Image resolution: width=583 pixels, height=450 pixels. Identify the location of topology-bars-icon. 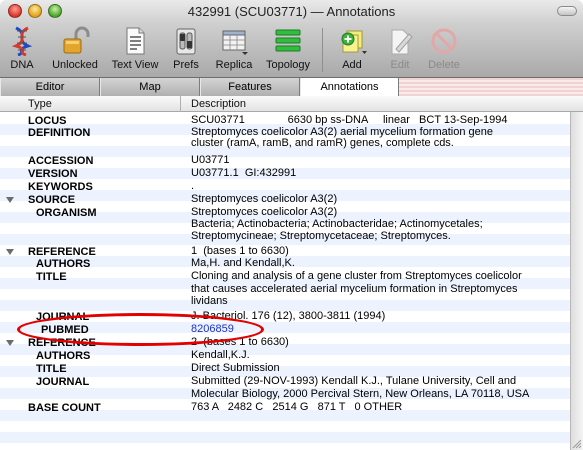
(288, 40).